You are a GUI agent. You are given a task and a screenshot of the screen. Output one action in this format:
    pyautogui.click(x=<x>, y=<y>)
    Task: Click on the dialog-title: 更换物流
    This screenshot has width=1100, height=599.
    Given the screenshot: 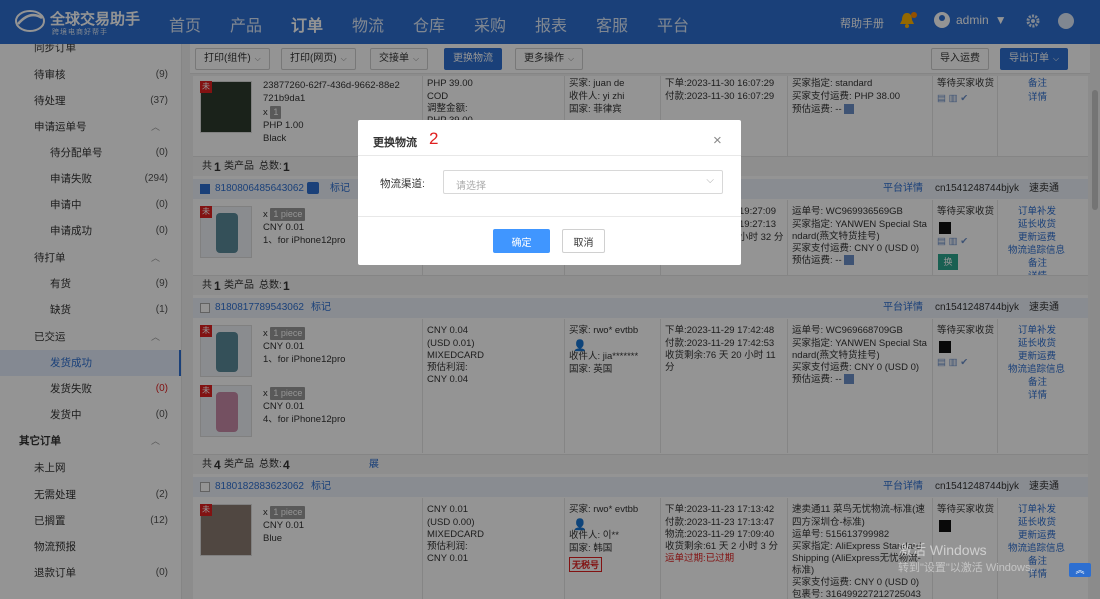 What is the action you would take?
    pyautogui.click(x=395, y=143)
    